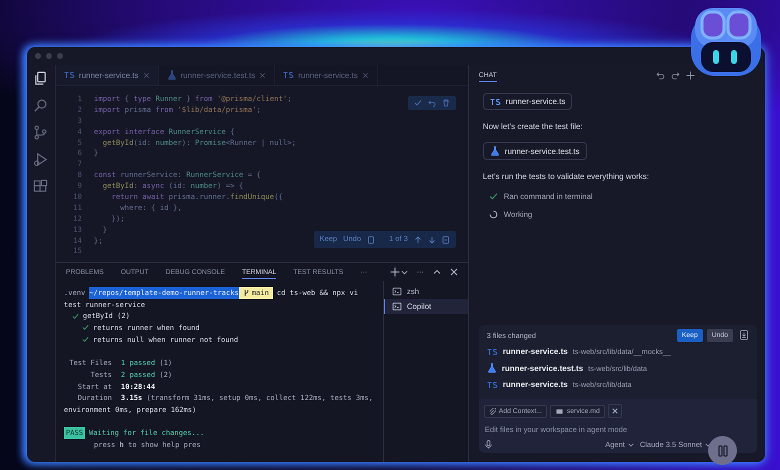 Image resolution: width=780 pixels, height=470 pixels. What do you see at coordinates (722, 450) in the screenshot?
I see `pause-icon` at bounding box center [722, 450].